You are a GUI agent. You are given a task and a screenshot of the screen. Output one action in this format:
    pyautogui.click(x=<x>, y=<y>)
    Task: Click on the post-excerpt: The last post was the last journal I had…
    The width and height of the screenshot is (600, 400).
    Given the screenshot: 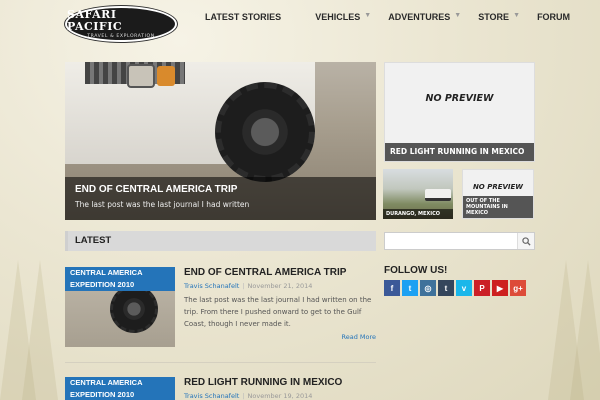 What is the action you would take?
    pyautogui.click(x=278, y=312)
    